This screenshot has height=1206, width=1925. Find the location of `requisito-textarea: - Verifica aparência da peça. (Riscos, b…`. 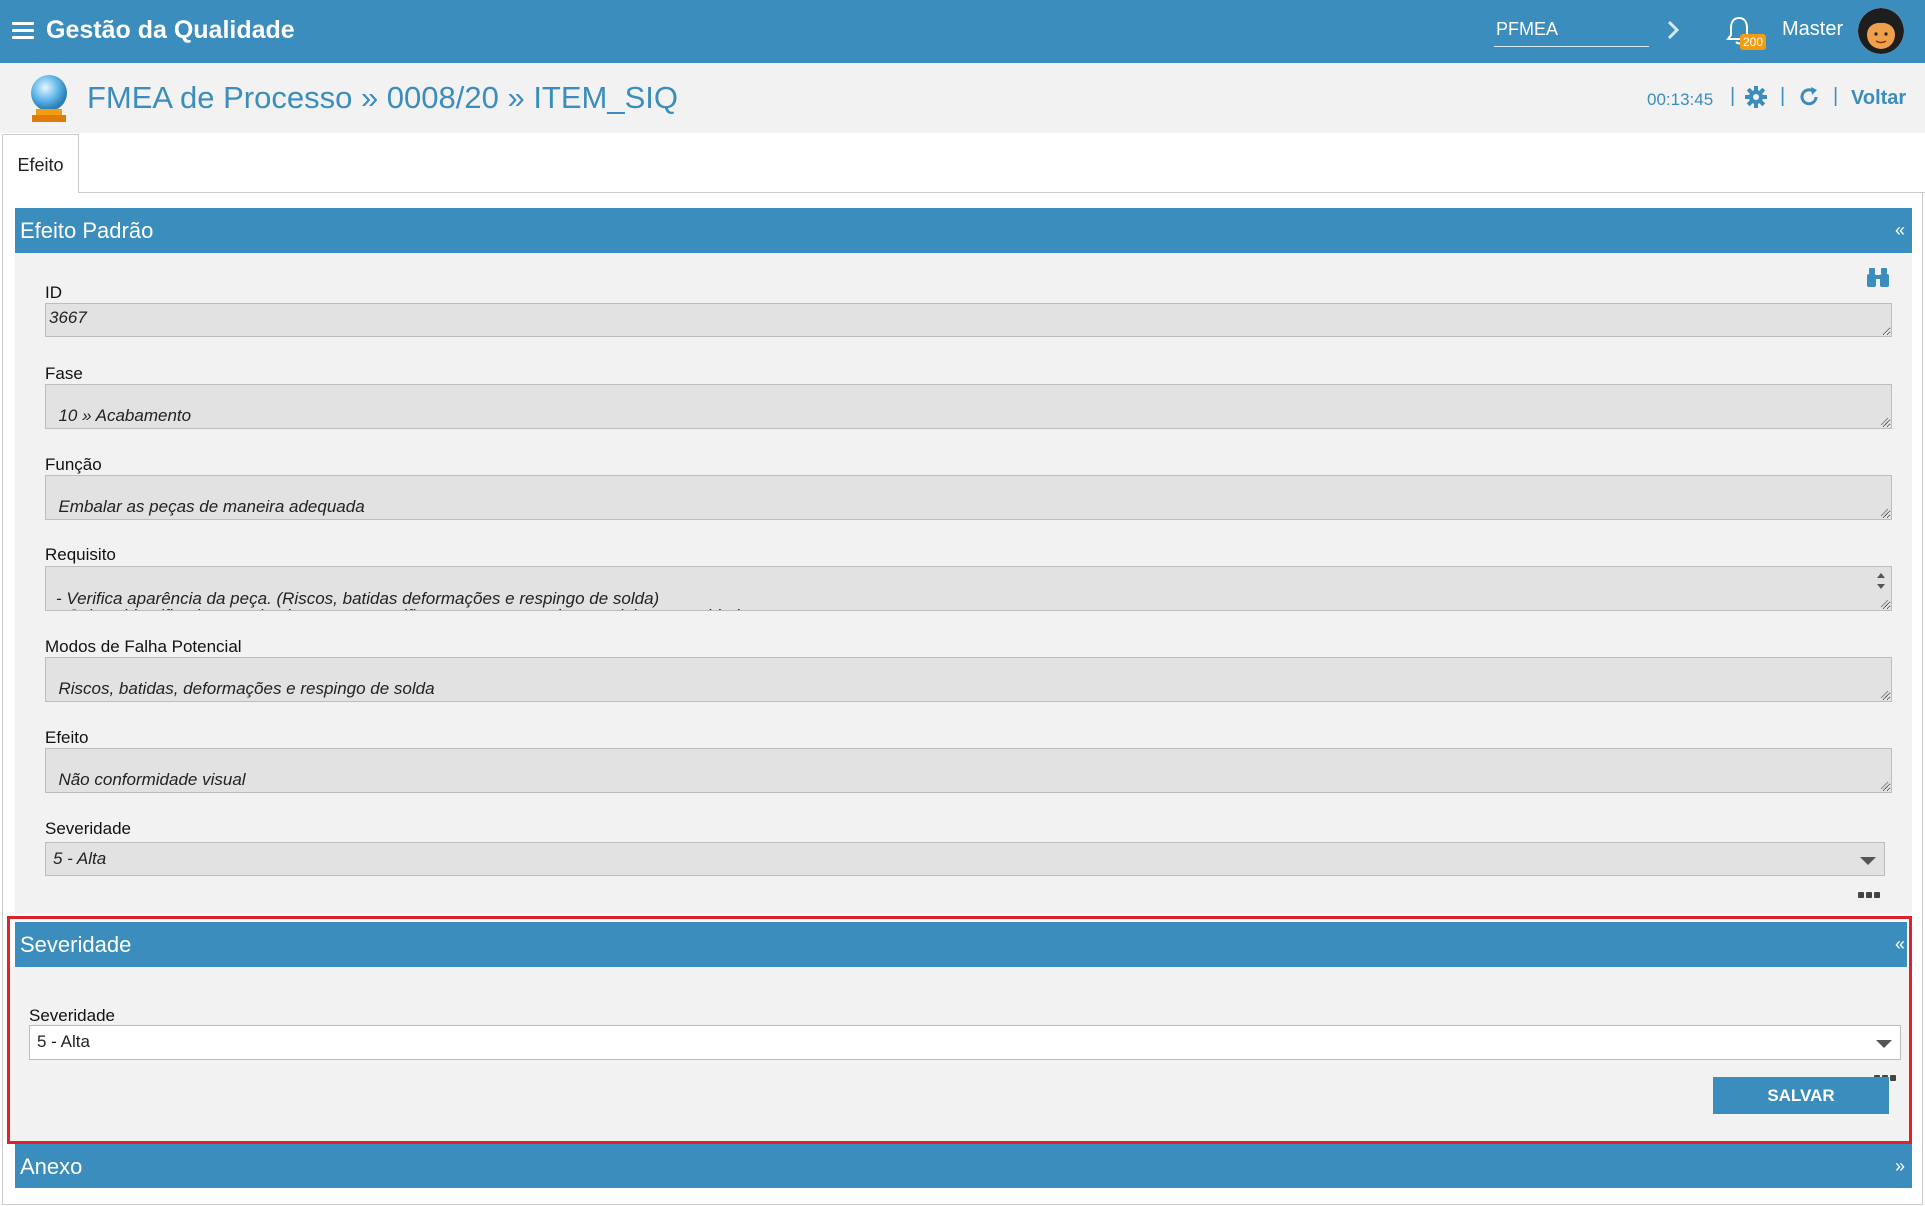

requisito-textarea: - Verifica aparência da peça. (Riscos, b… is located at coordinates (968, 588).